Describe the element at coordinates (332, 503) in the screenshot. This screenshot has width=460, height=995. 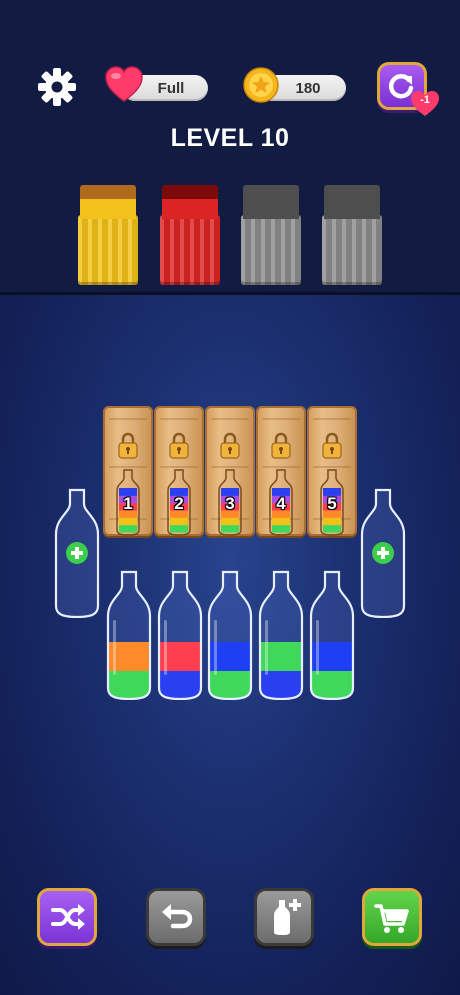
I see `crate-number: 5` at that location.